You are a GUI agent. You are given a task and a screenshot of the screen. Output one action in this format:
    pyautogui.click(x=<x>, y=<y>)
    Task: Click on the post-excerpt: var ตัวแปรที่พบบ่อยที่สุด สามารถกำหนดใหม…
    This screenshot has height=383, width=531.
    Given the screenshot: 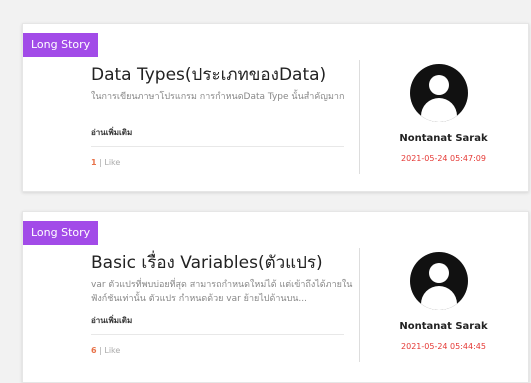 What is the action you would take?
    pyautogui.click(x=222, y=292)
    